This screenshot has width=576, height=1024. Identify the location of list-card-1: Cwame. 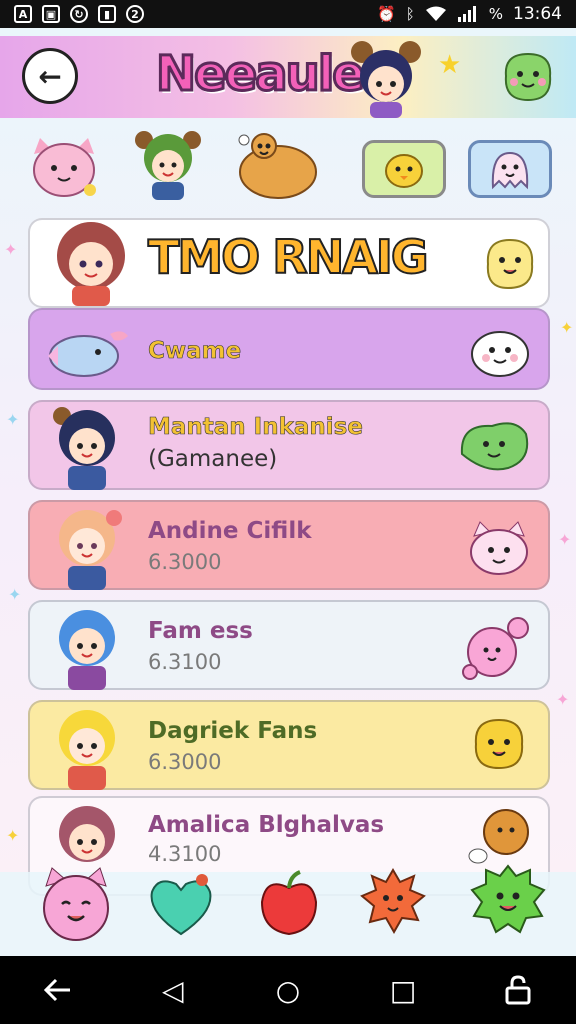
(289, 349).